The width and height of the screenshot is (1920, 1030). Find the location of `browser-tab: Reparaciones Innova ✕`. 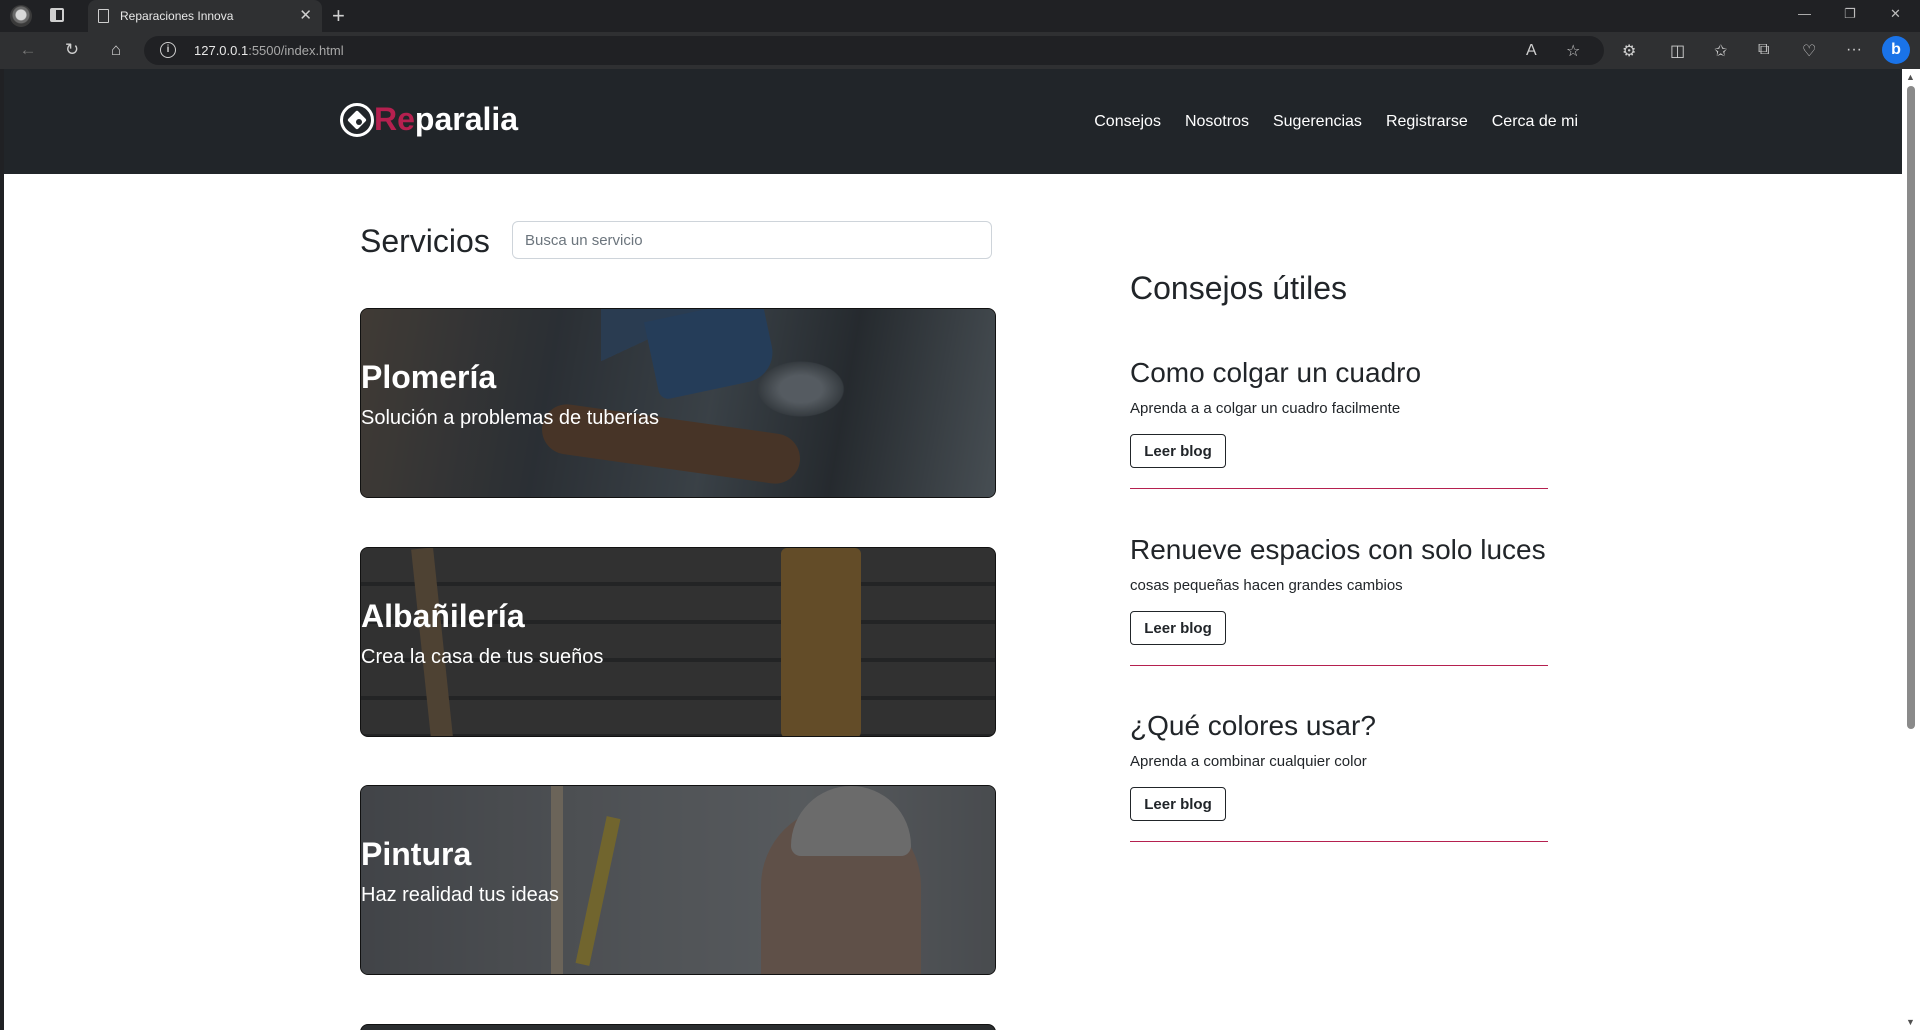

browser-tab: Reparaciones Innova ✕ is located at coordinates (205, 16).